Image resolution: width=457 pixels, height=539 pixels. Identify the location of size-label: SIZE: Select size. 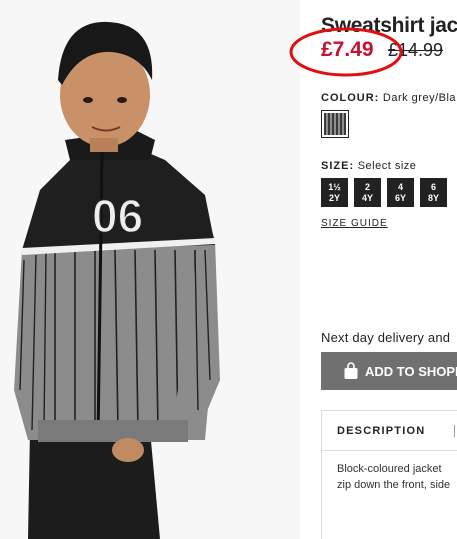
(368, 166).